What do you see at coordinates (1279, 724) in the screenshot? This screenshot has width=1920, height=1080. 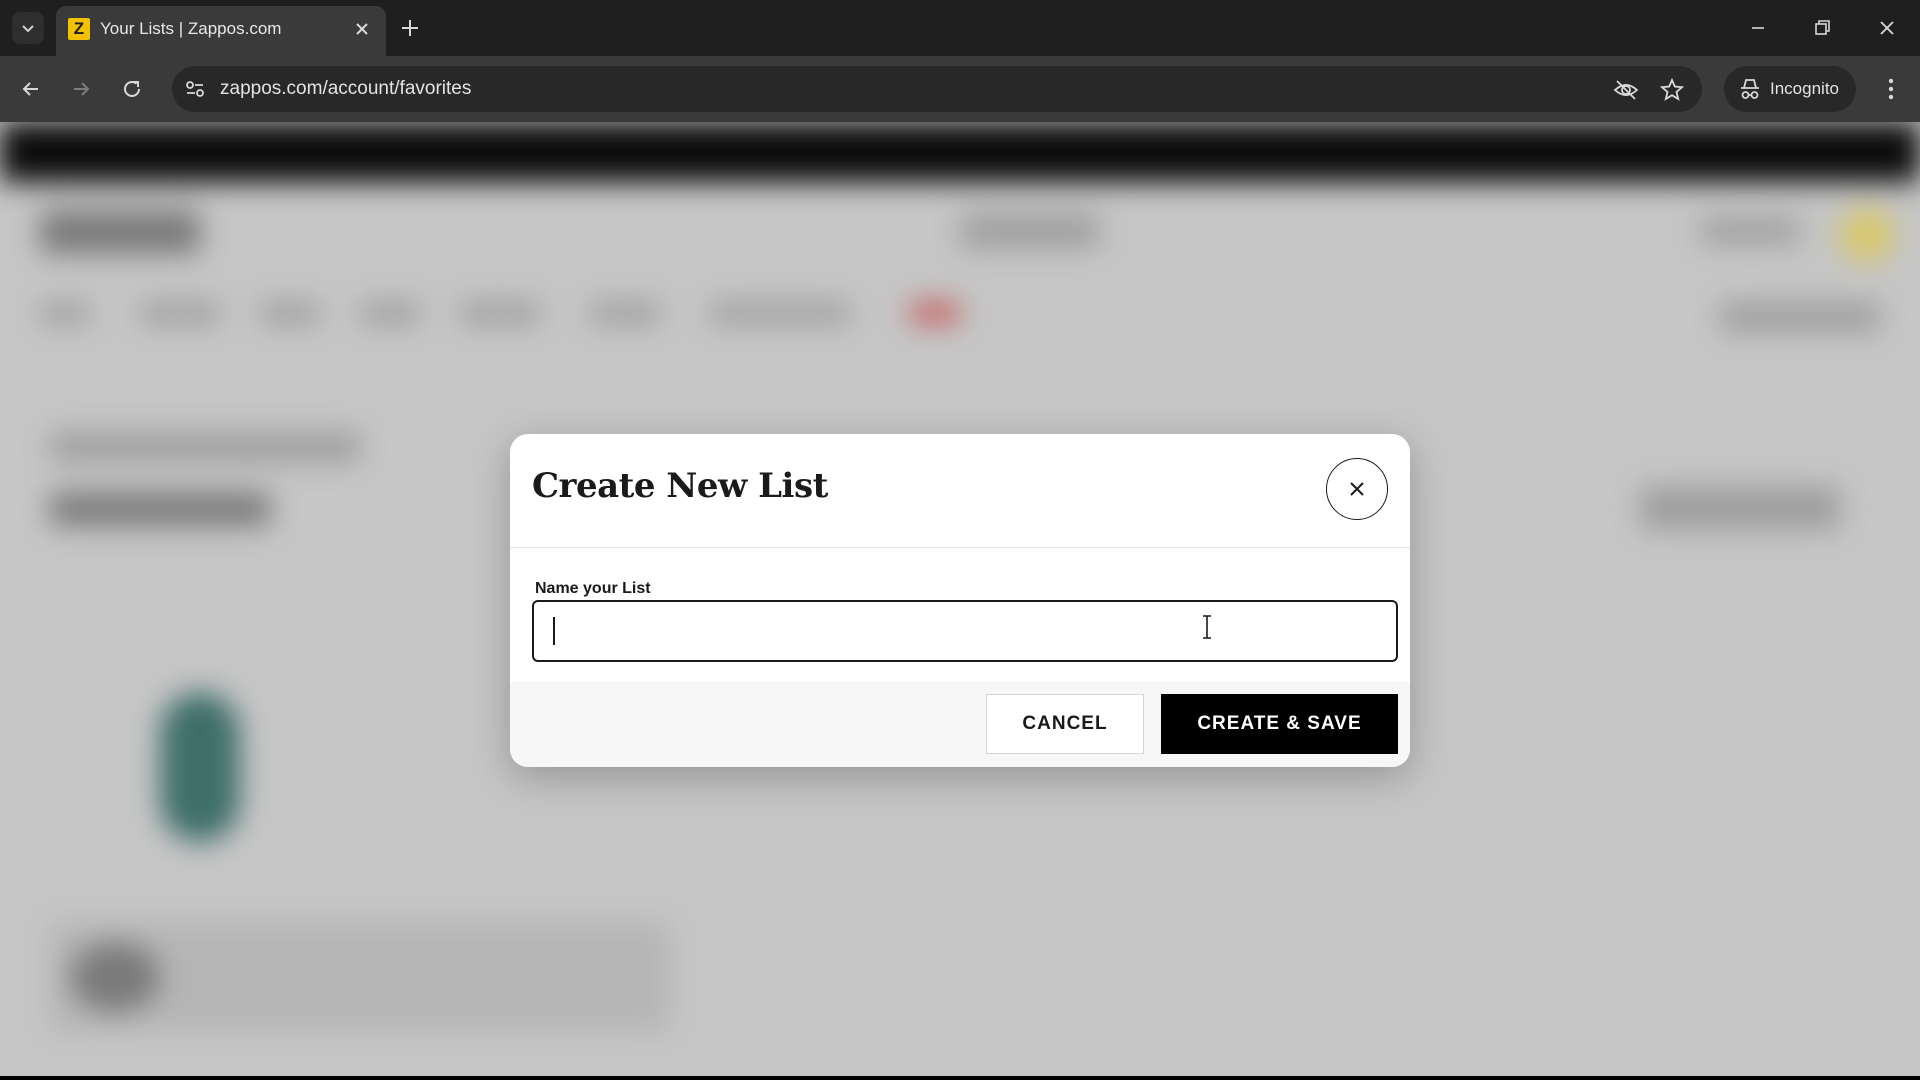 I see `create-and-save-button: CREATE & SAVE` at bounding box center [1279, 724].